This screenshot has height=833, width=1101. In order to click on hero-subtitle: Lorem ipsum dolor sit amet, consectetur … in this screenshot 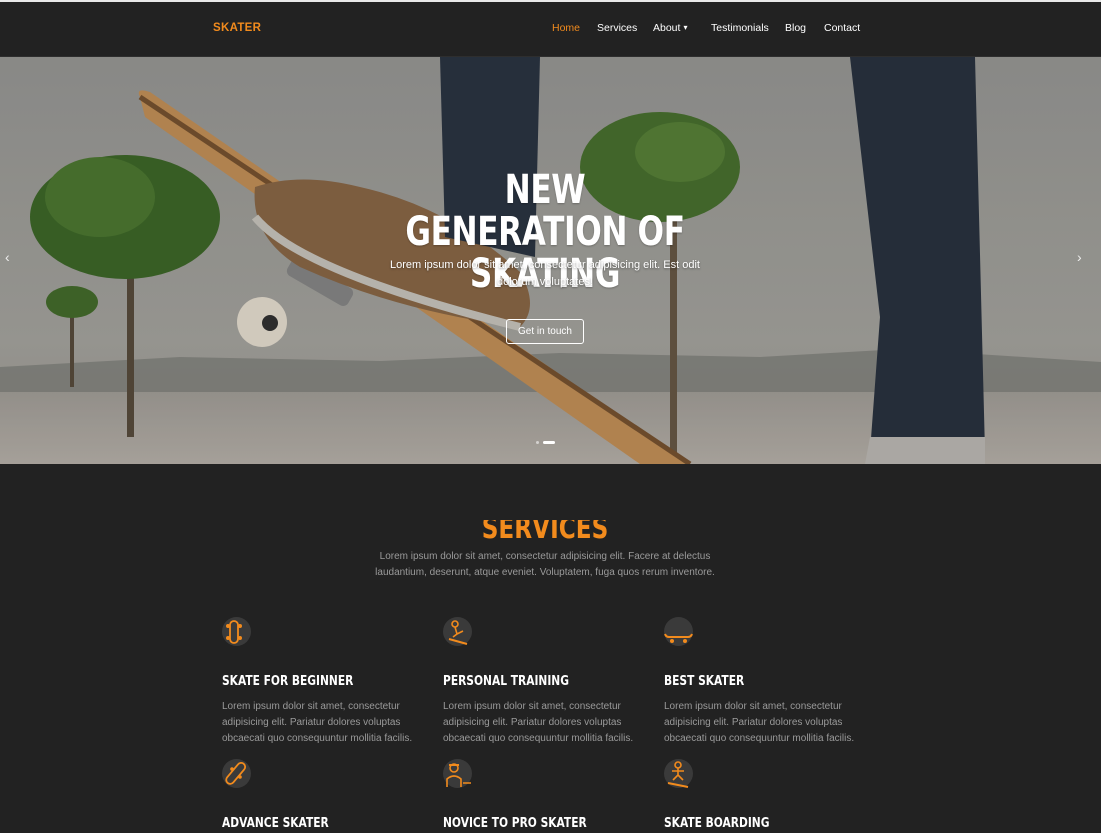, I will do `click(545, 273)`.